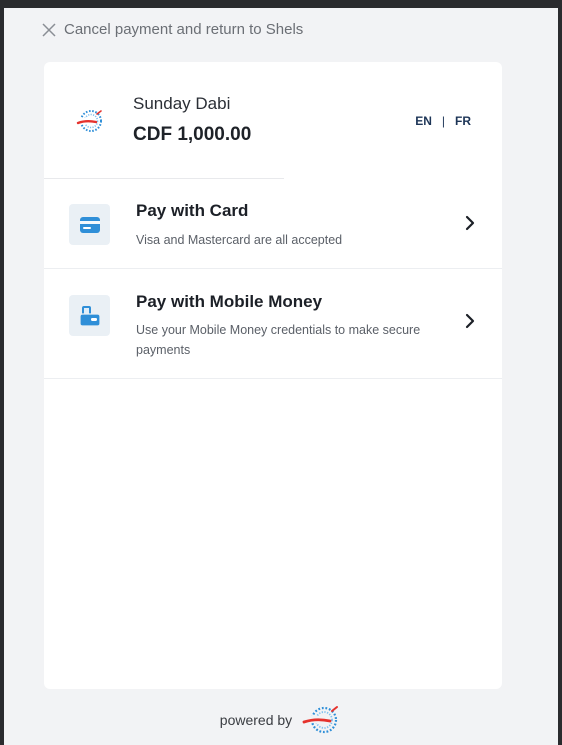 The height and width of the screenshot is (745, 562). What do you see at coordinates (423, 121) in the screenshot?
I see `lang-en: EN` at bounding box center [423, 121].